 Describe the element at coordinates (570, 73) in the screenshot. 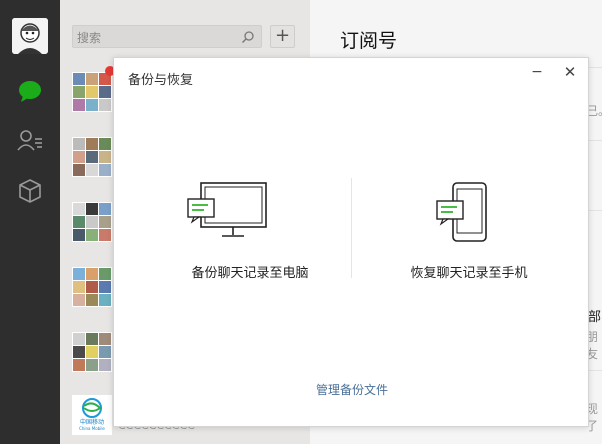

I see `close-button: ✕` at that location.